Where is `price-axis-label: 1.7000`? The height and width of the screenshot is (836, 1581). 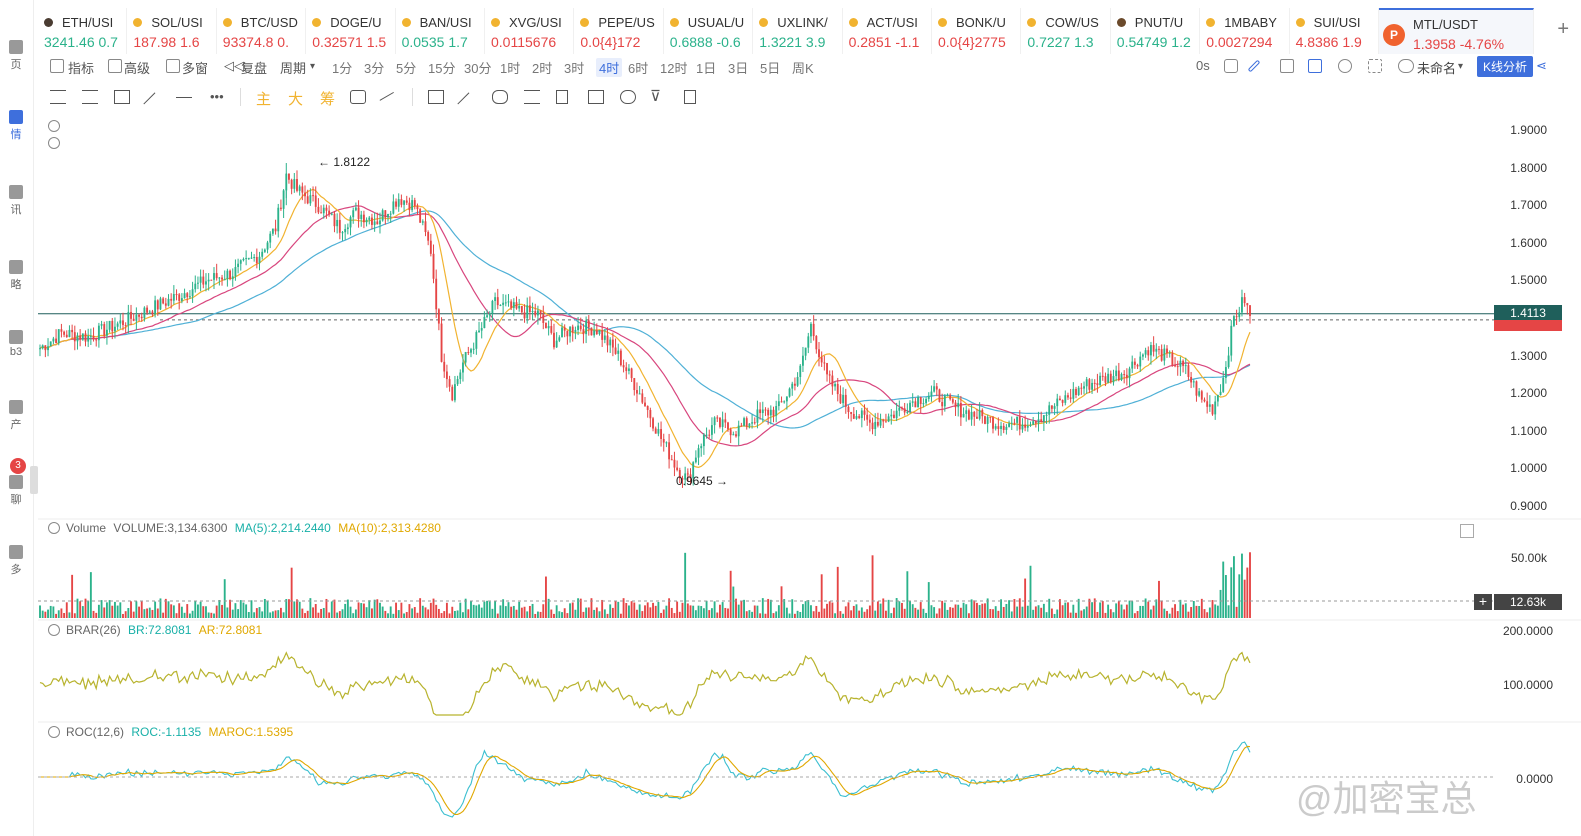 price-axis-label: 1.7000 is located at coordinates (1528, 205).